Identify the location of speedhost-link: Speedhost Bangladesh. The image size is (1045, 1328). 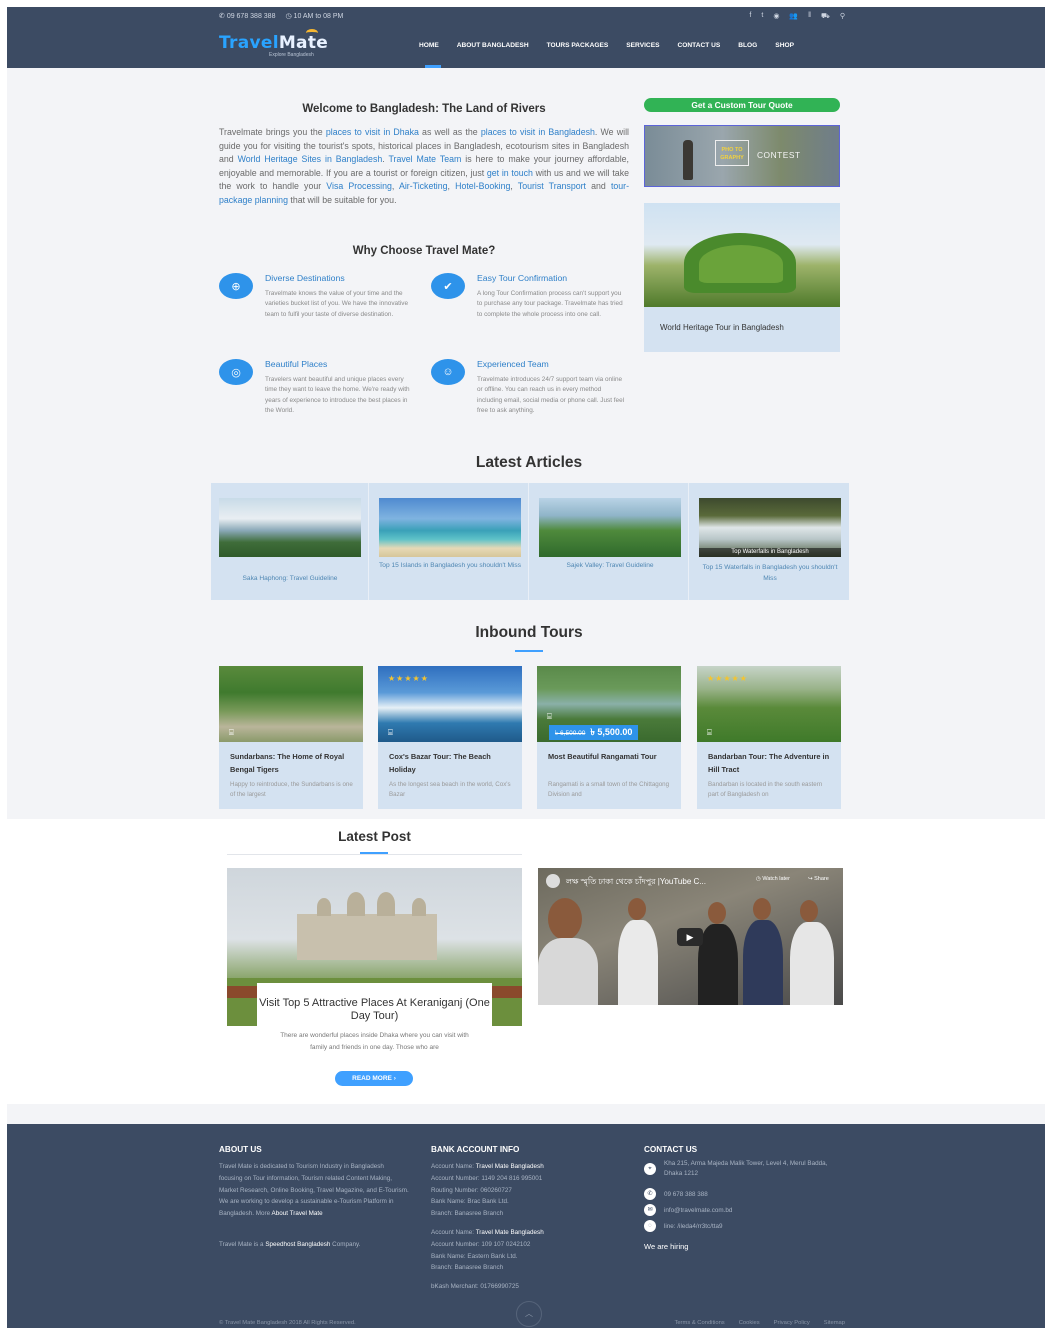
(297, 1244).